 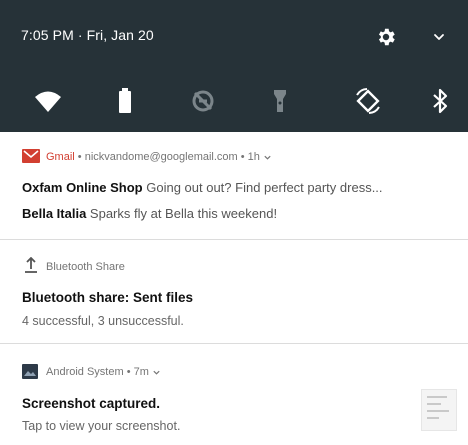 What do you see at coordinates (82, 187) in the screenshot?
I see `sender: Oxfam Online Shop` at bounding box center [82, 187].